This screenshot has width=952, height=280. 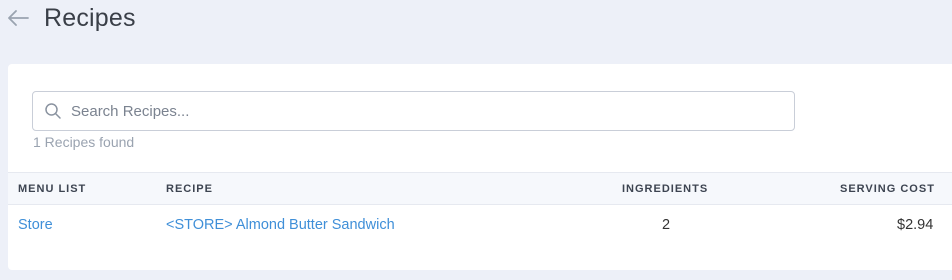 What do you see at coordinates (90, 18) in the screenshot?
I see `page-title: Recipes` at bounding box center [90, 18].